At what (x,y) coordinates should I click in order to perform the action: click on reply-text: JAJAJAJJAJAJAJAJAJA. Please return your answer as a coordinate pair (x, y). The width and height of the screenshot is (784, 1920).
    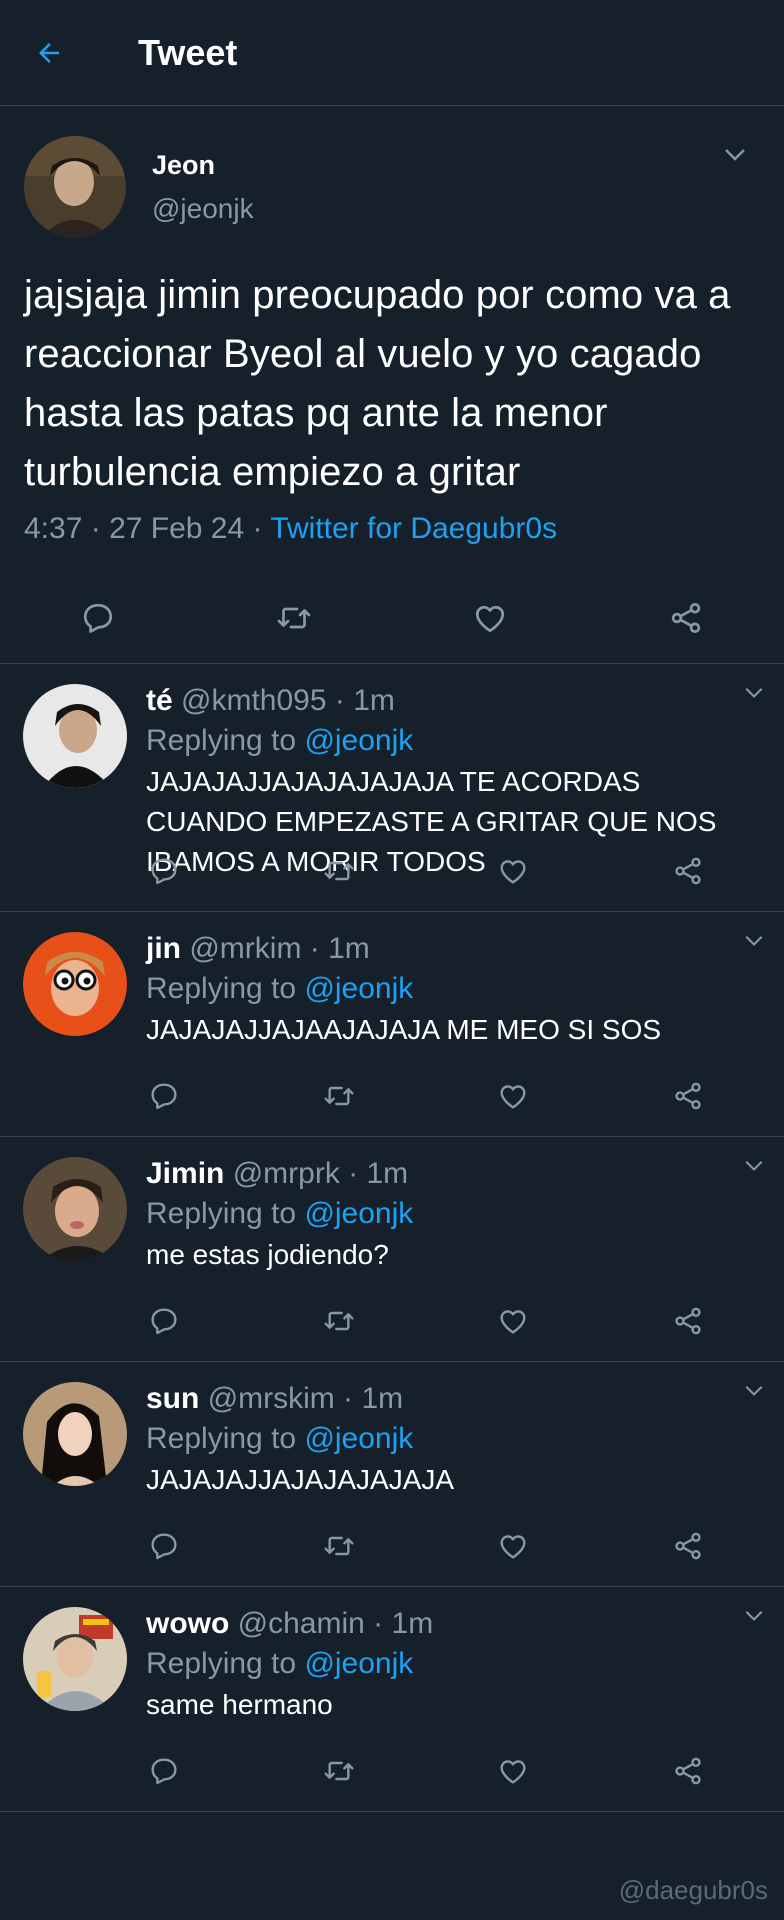
    Looking at the image, I should click on (300, 1479).